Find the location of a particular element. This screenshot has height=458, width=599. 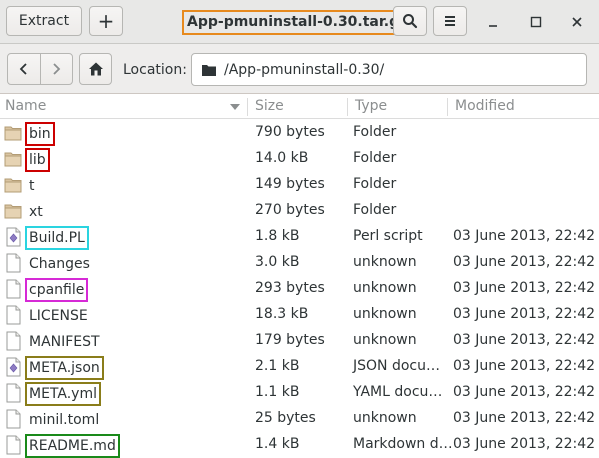

minimize-button is located at coordinates (493, 22).